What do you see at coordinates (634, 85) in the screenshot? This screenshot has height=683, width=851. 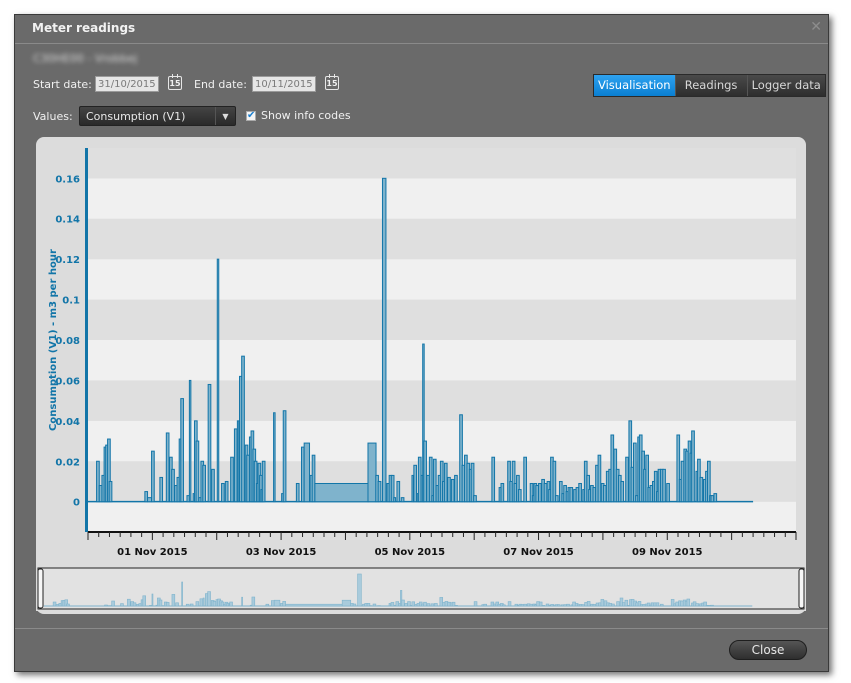 I see `tab-visualisation: Visualisation` at bounding box center [634, 85].